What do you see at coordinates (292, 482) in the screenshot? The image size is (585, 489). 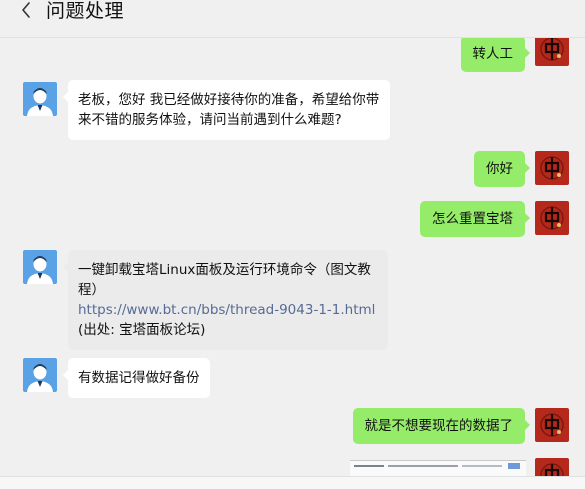 I see `input-area-edge` at bounding box center [292, 482].